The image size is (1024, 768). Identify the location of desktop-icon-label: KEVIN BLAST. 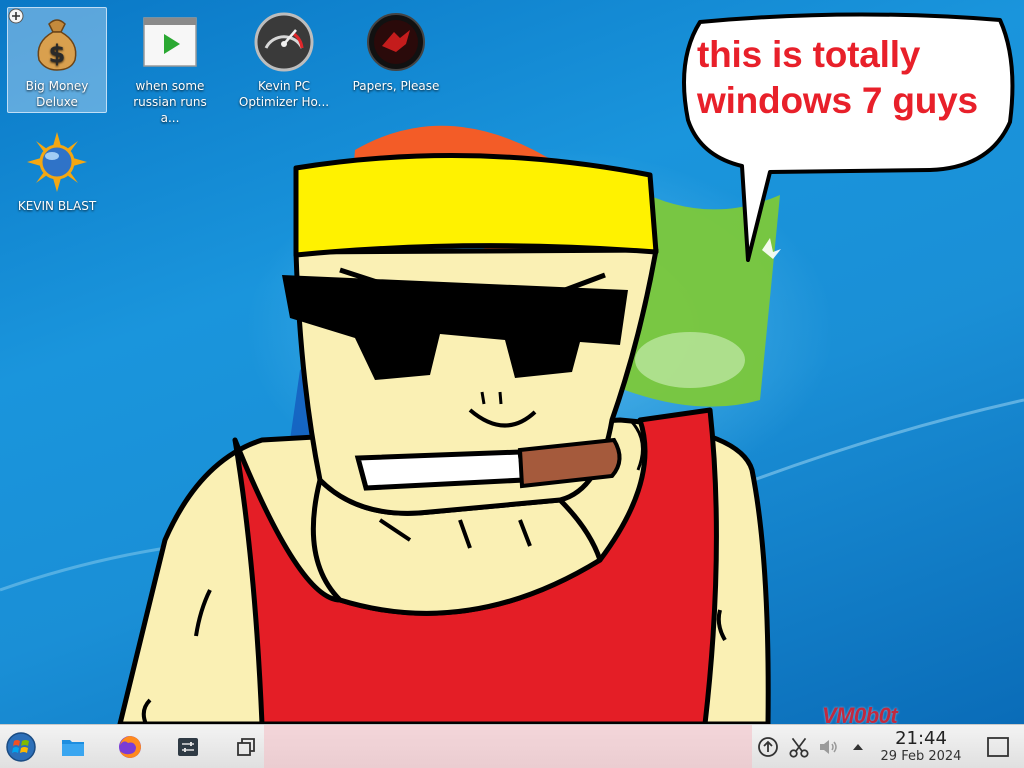
(57, 206).